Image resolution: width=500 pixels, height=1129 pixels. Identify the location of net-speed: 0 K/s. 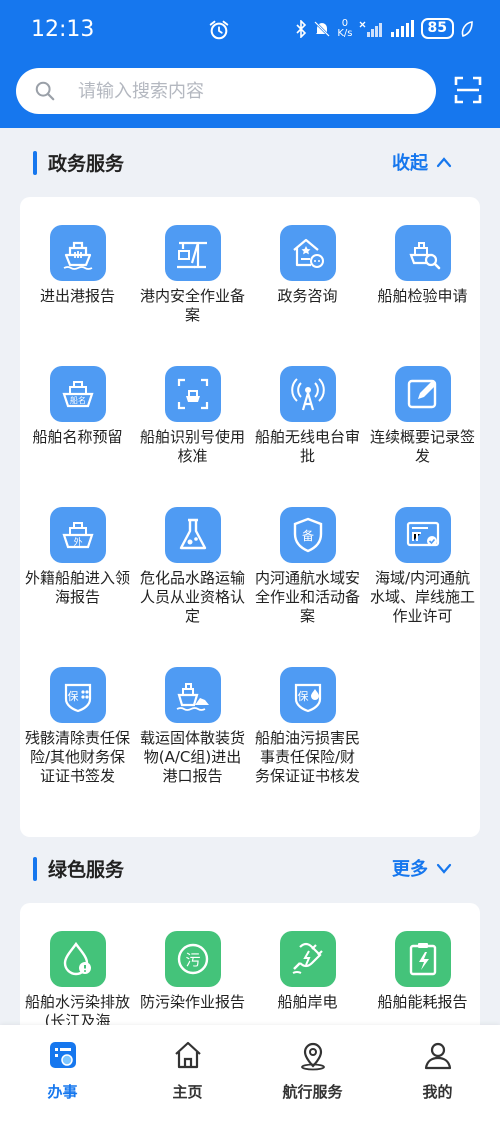
(345, 28).